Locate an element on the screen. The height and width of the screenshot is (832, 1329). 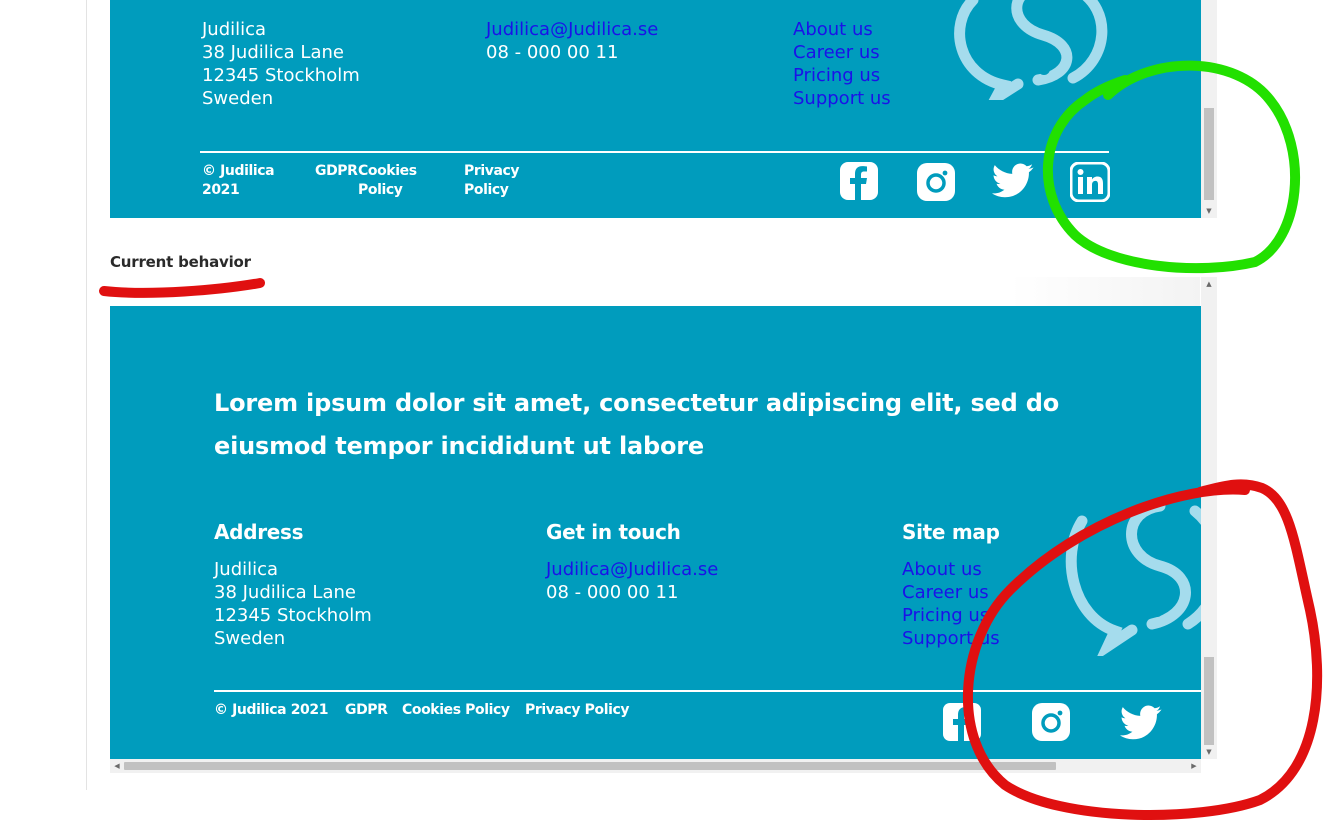
scroll-right-arrow: ▶ is located at coordinates (1194, 766).